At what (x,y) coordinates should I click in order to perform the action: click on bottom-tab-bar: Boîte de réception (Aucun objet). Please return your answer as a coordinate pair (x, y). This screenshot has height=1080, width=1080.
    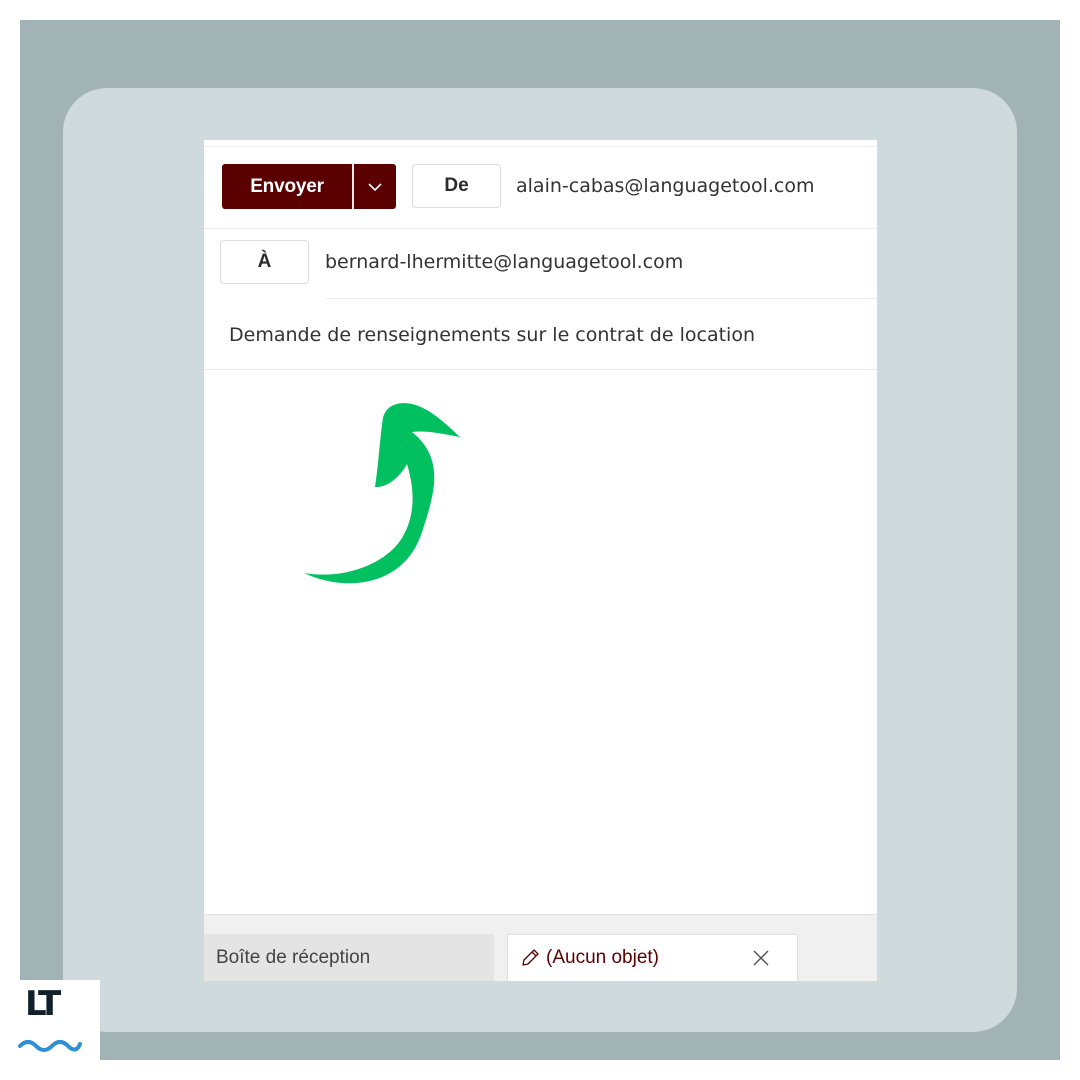
    Looking at the image, I should click on (540, 947).